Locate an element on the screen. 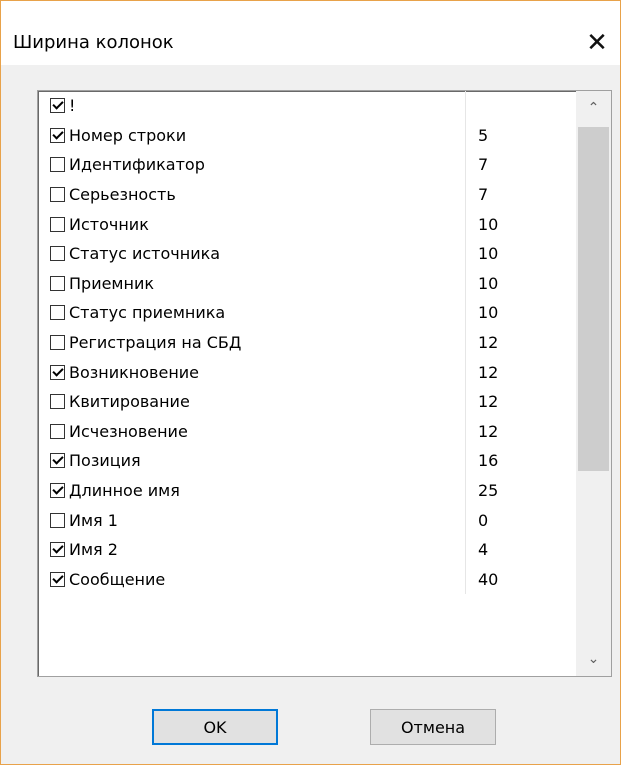 Image resolution: width=621 pixels, height=765 pixels. list-item: Статус приемника 10 is located at coordinates (307, 313).